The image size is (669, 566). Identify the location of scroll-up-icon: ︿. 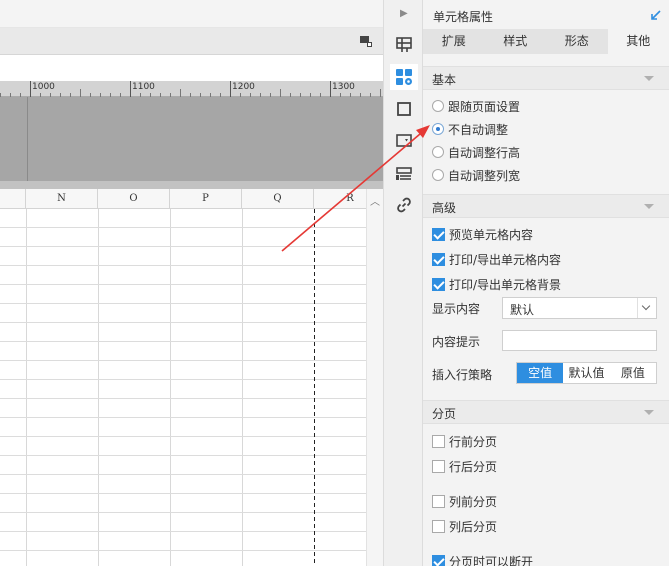
(375, 200).